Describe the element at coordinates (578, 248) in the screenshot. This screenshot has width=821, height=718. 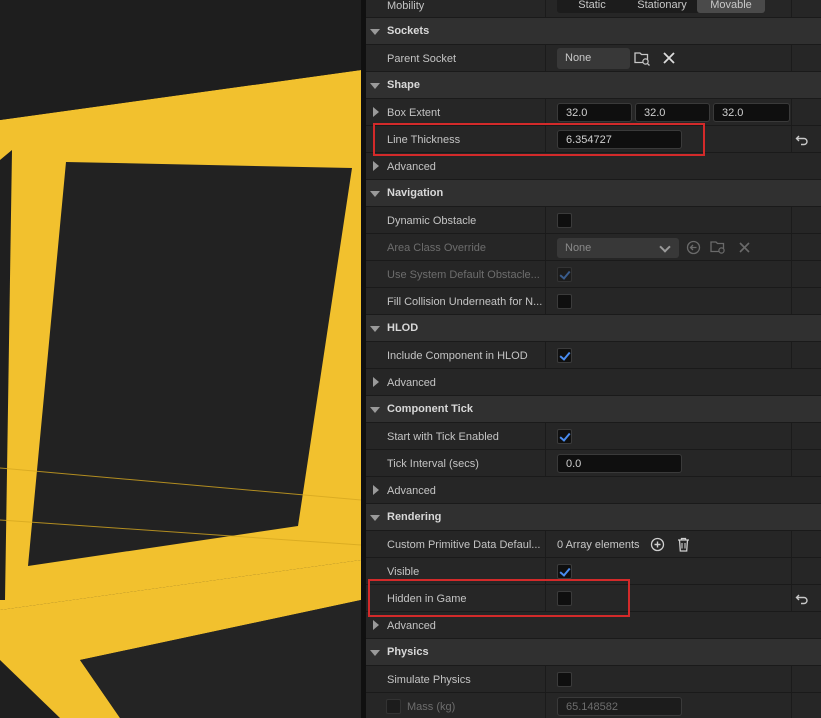
I see `area-class-value: None` at that location.